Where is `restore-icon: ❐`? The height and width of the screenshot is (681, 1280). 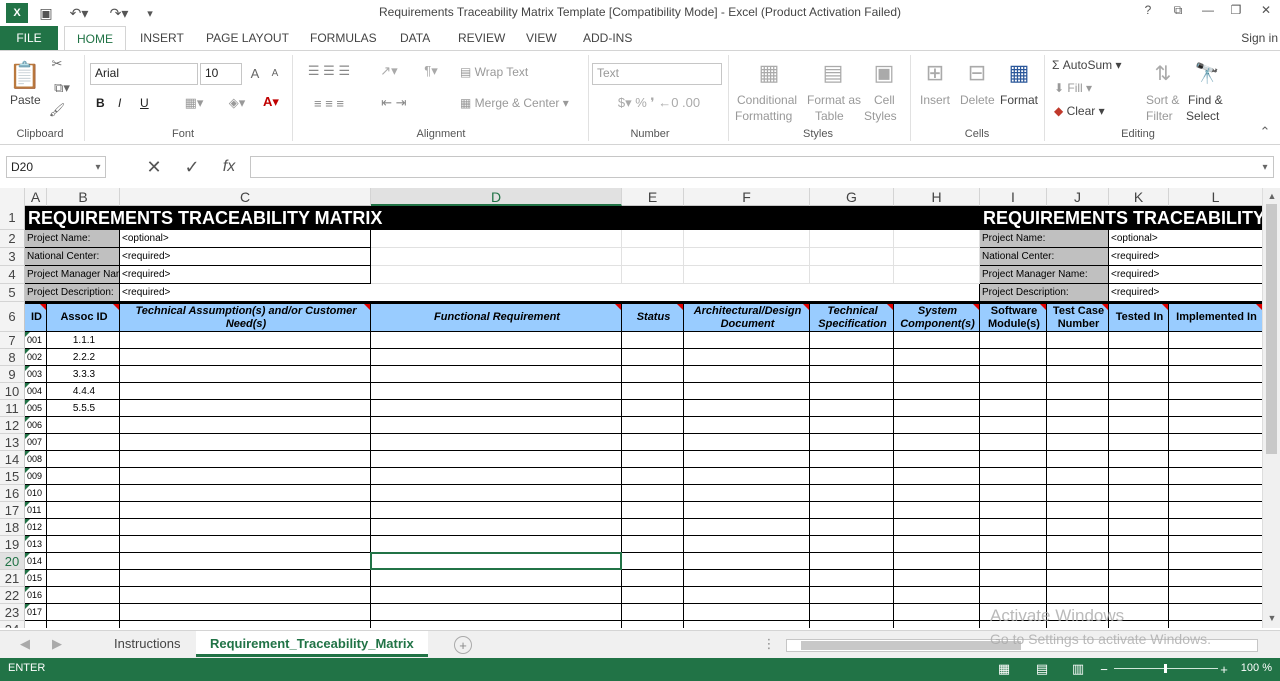
restore-icon: ❐ is located at coordinates (1236, 13).